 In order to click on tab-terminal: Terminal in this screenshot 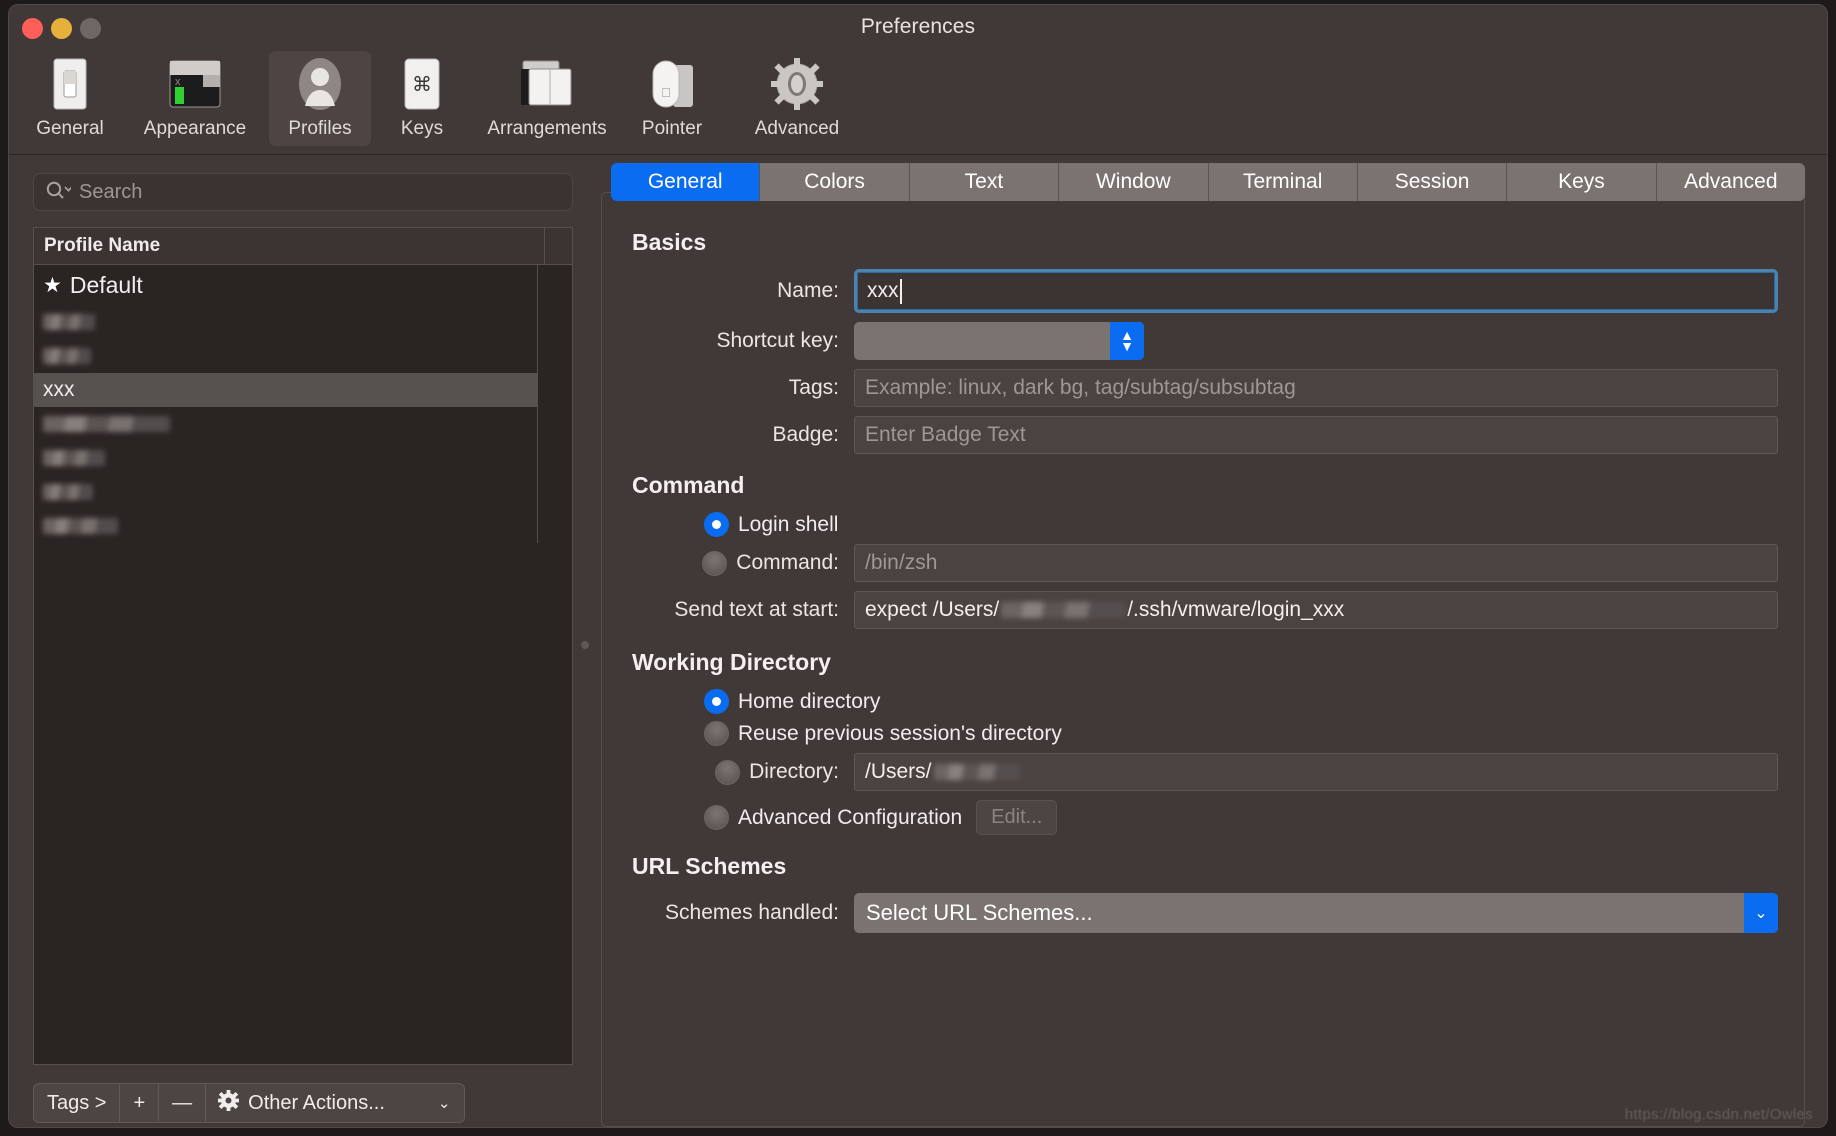, I will do `click(1283, 182)`.